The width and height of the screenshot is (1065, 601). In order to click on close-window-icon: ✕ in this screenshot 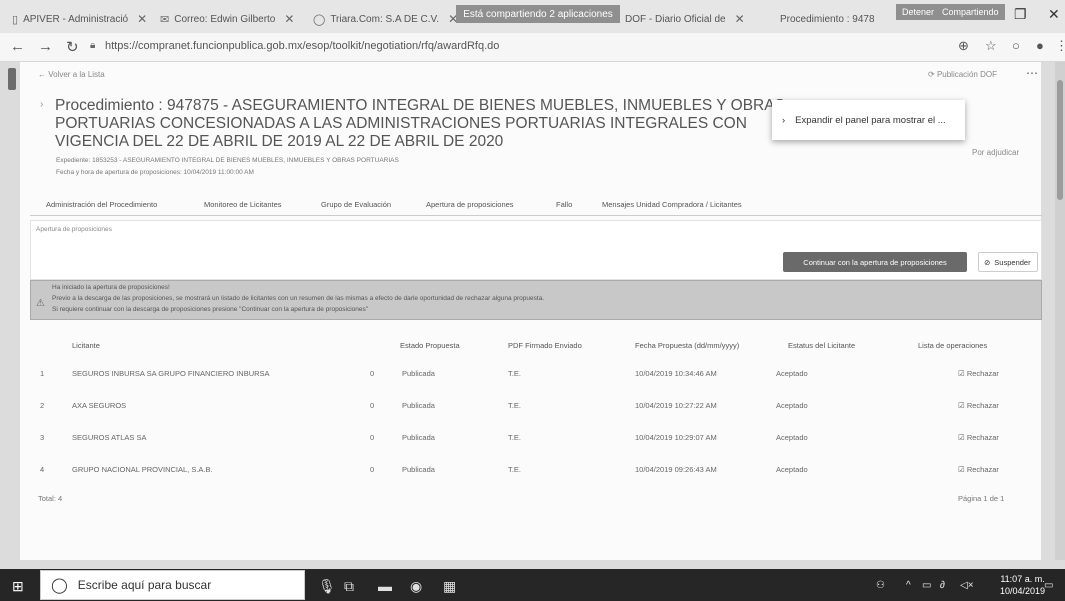, I will do `click(1054, 14)`.